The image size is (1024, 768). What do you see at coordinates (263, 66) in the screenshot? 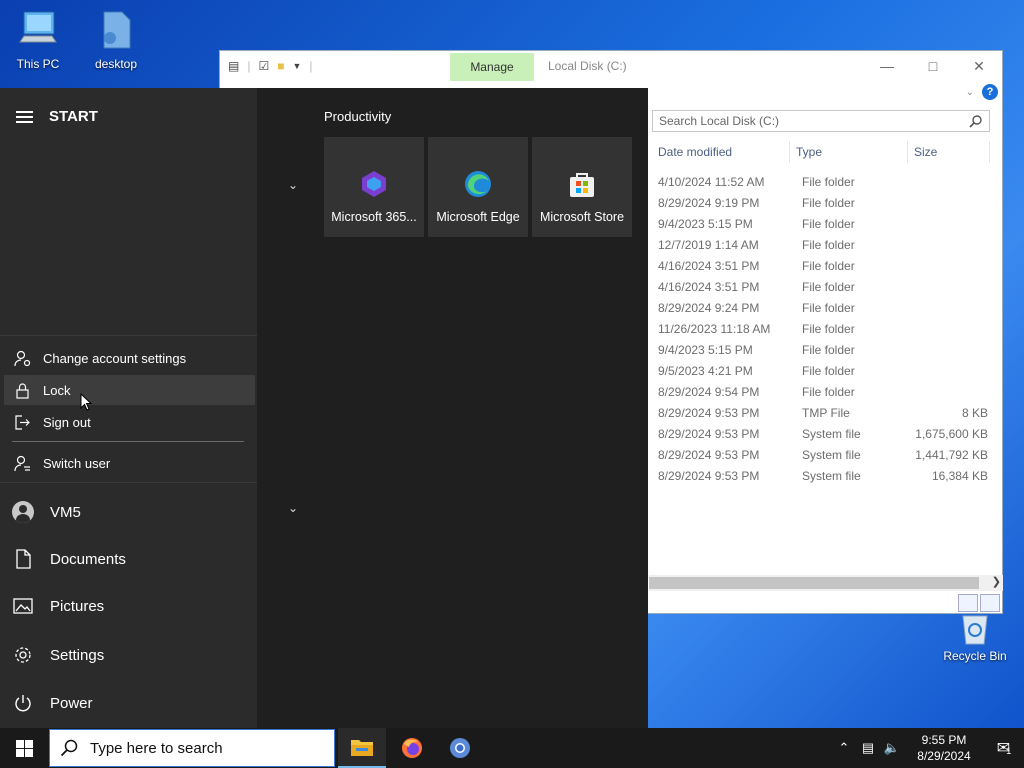
I see `properties-icon: ☑` at bounding box center [263, 66].